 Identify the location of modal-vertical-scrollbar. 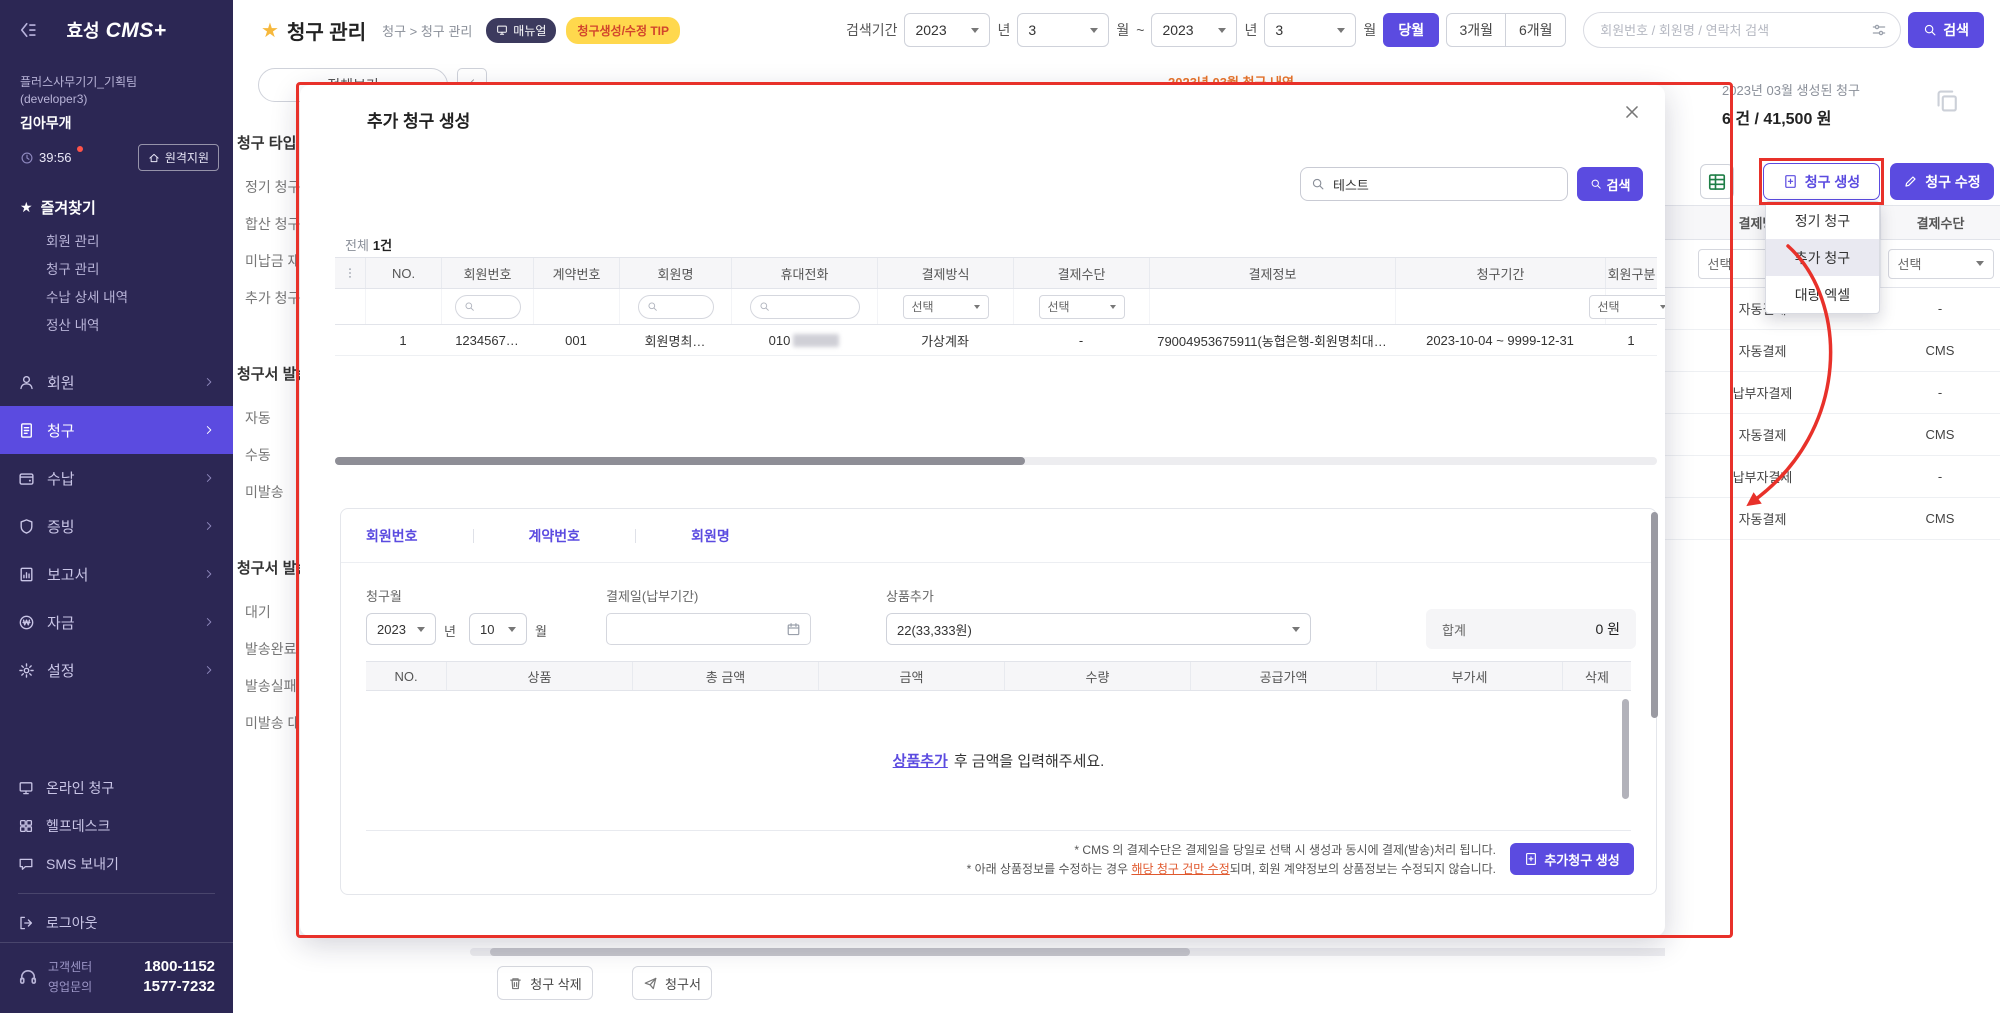
(1654, 615).